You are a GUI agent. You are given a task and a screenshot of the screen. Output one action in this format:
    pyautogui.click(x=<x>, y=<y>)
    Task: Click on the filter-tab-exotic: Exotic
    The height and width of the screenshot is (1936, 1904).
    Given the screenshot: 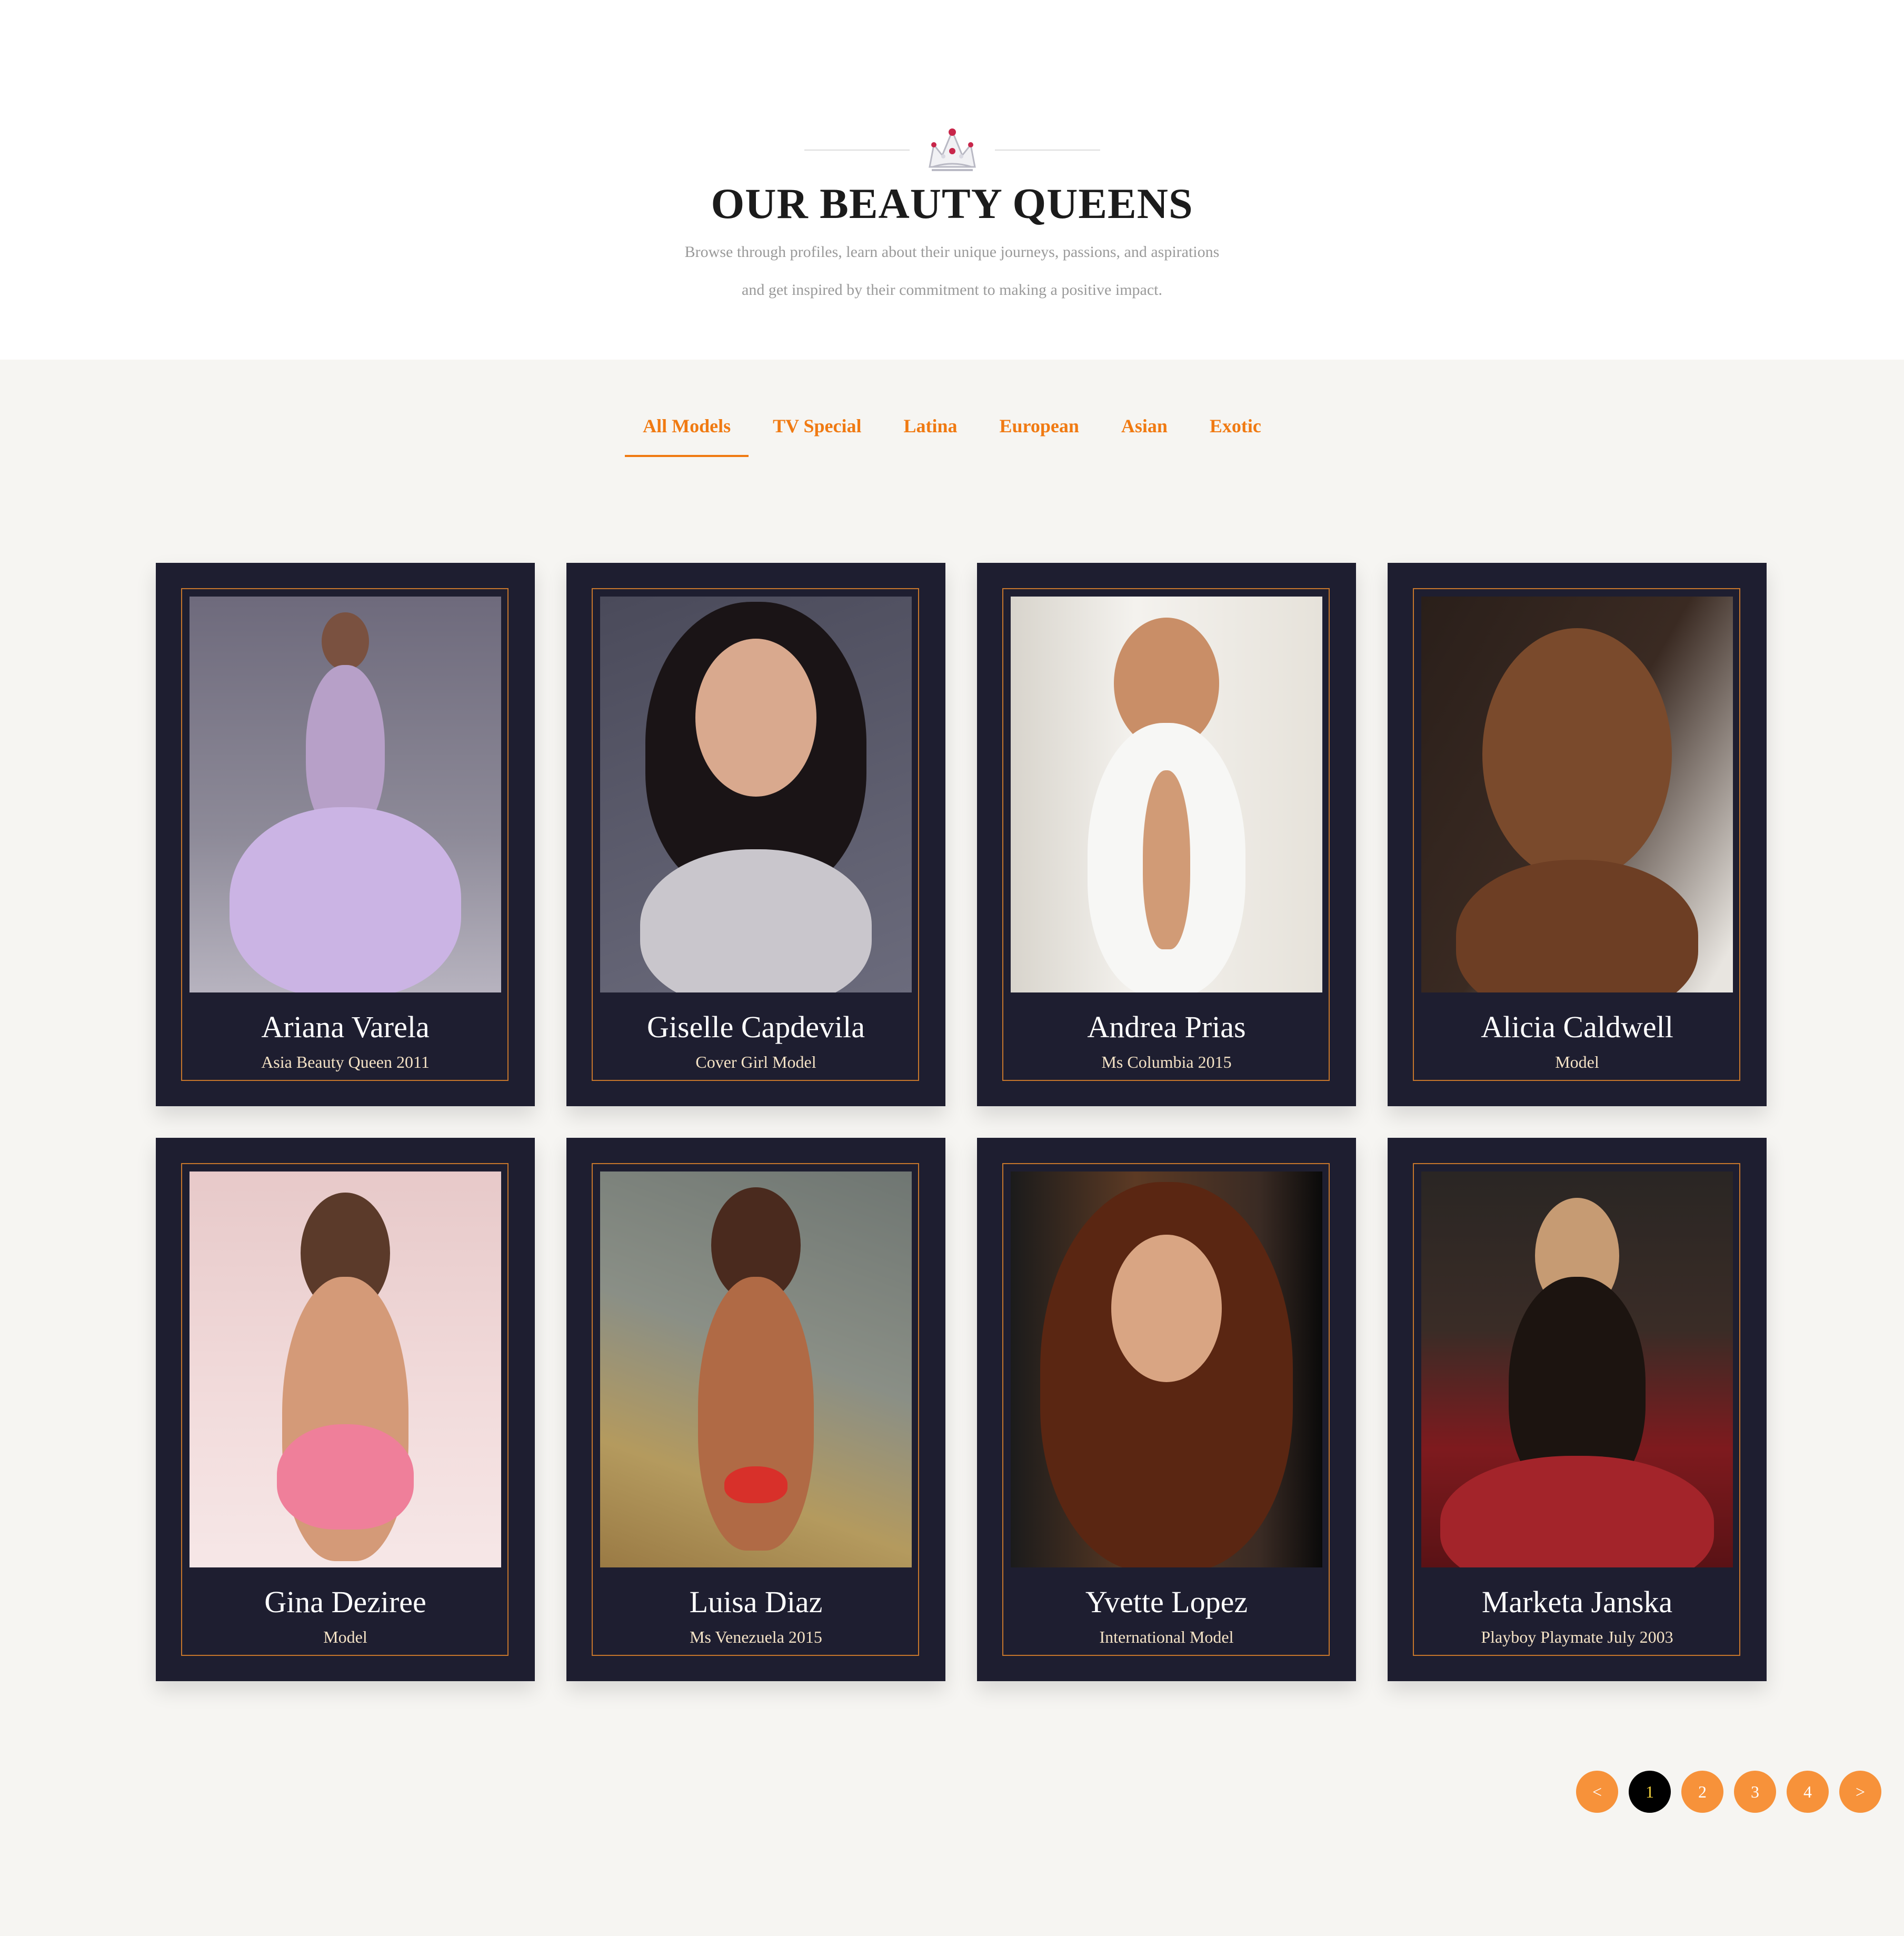 What is the action you would take?
    pyautogui.click(x=1235, y=436)
    